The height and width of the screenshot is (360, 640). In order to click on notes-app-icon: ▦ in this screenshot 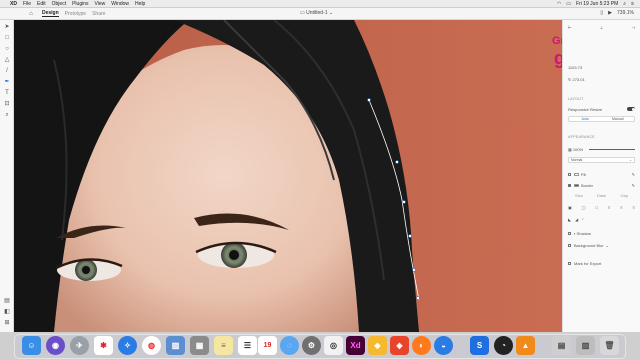, I will do `click(199, 345)`.